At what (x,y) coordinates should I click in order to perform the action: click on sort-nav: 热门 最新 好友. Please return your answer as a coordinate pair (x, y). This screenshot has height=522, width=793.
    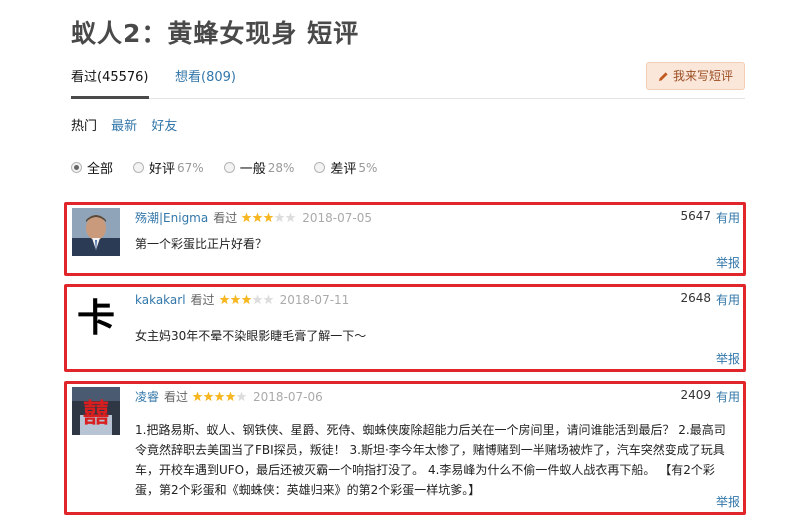
    Looking at the image, I should click on (129, 124).